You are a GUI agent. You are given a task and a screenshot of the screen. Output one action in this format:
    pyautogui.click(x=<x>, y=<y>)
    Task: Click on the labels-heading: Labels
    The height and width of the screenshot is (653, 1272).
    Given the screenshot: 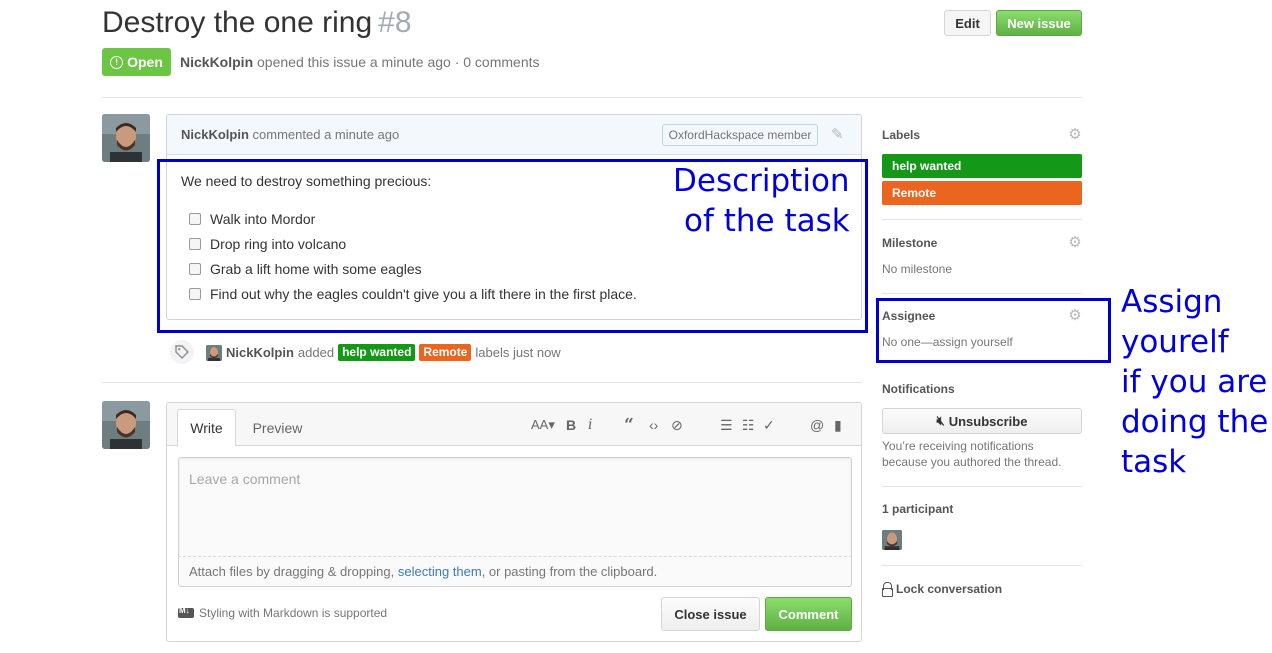 What is the action you would take?
    pyautogui.click(x=901, y=135)
    